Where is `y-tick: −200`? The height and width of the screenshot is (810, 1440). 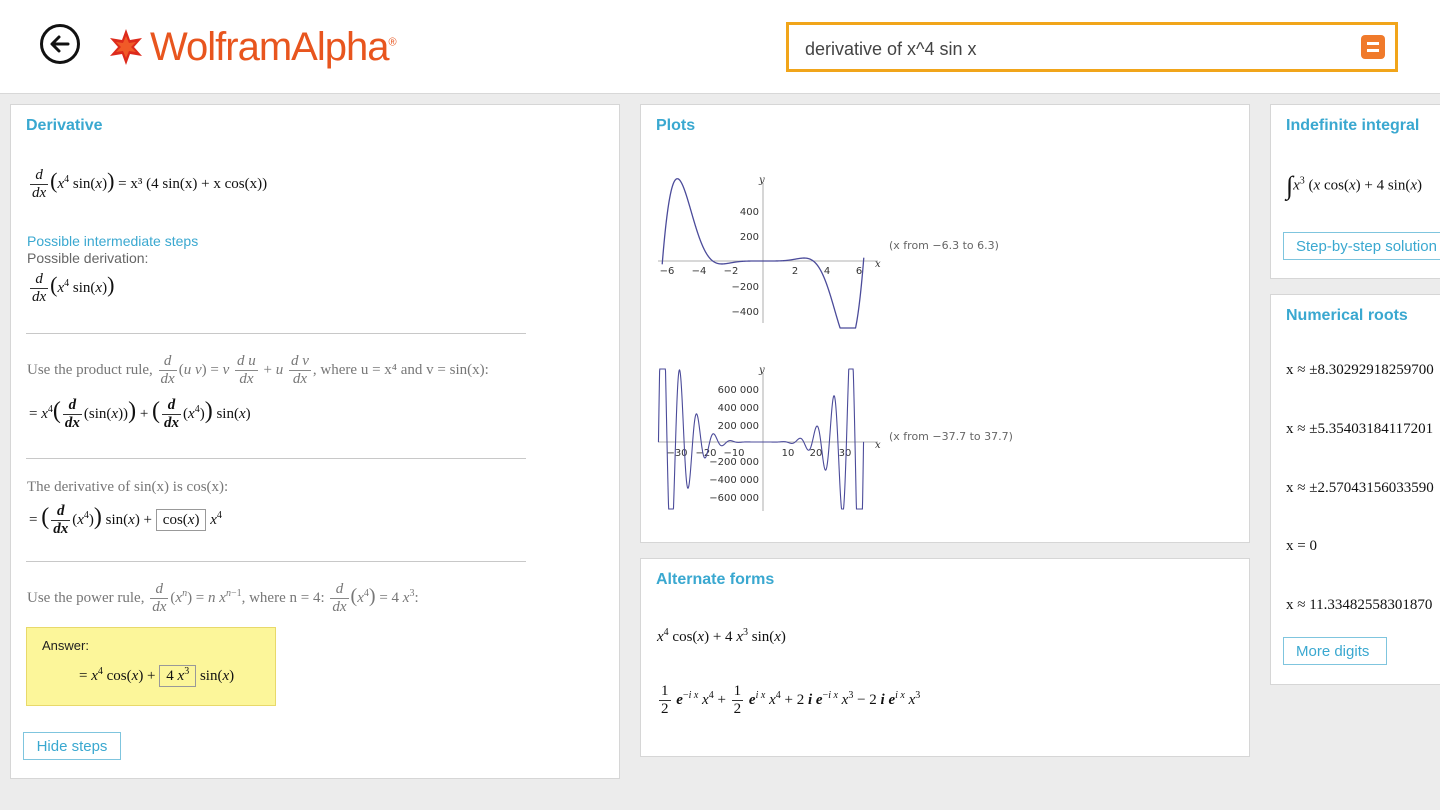 y-tick: −200 is located at coordinates (745, 287).